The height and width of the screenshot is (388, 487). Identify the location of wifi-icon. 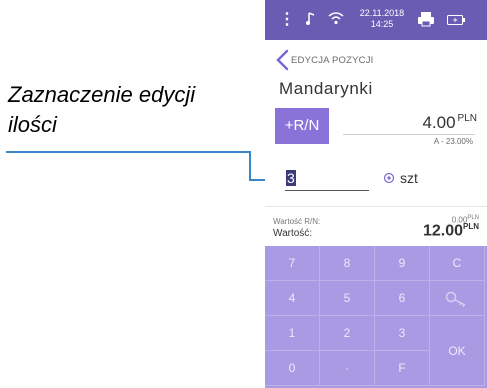
(336, 18).